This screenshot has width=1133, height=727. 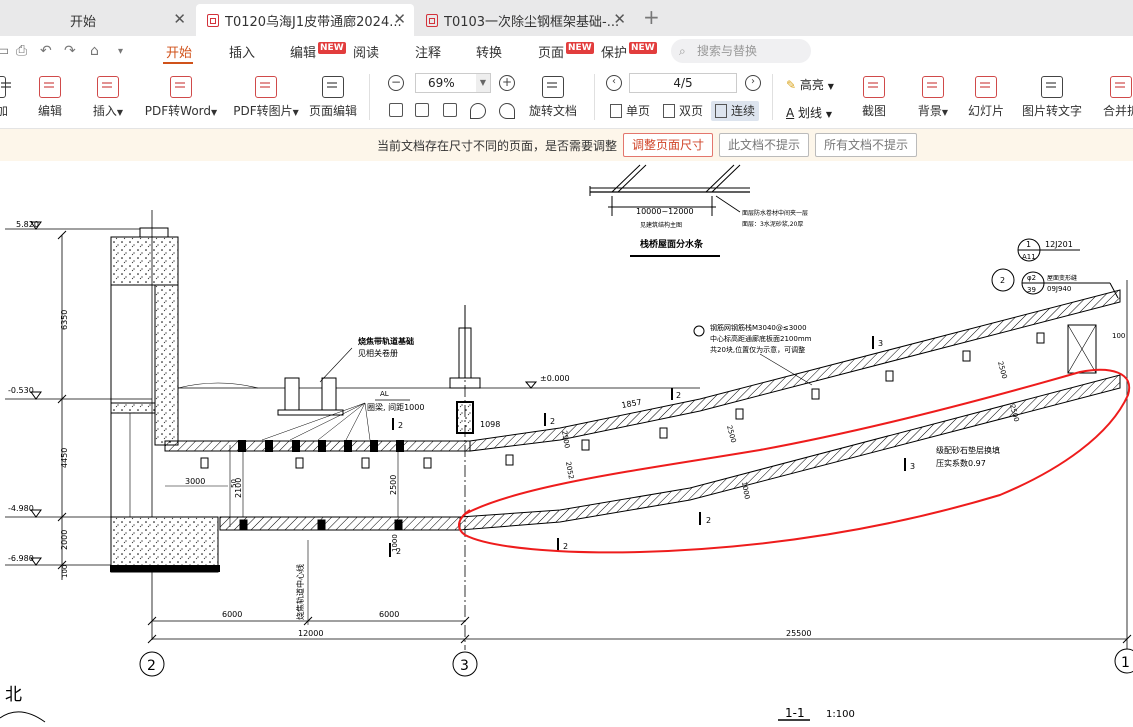 What do you see at coordinates (632, 404) in the screenshot?
I see `dim-1857: 1857` at bounding box center [632, 404].